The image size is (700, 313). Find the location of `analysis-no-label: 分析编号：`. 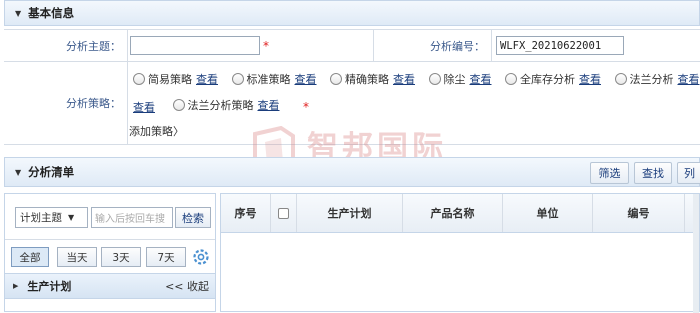

analysis-no-label: 分析编号： is located at coordinates (433, 45).